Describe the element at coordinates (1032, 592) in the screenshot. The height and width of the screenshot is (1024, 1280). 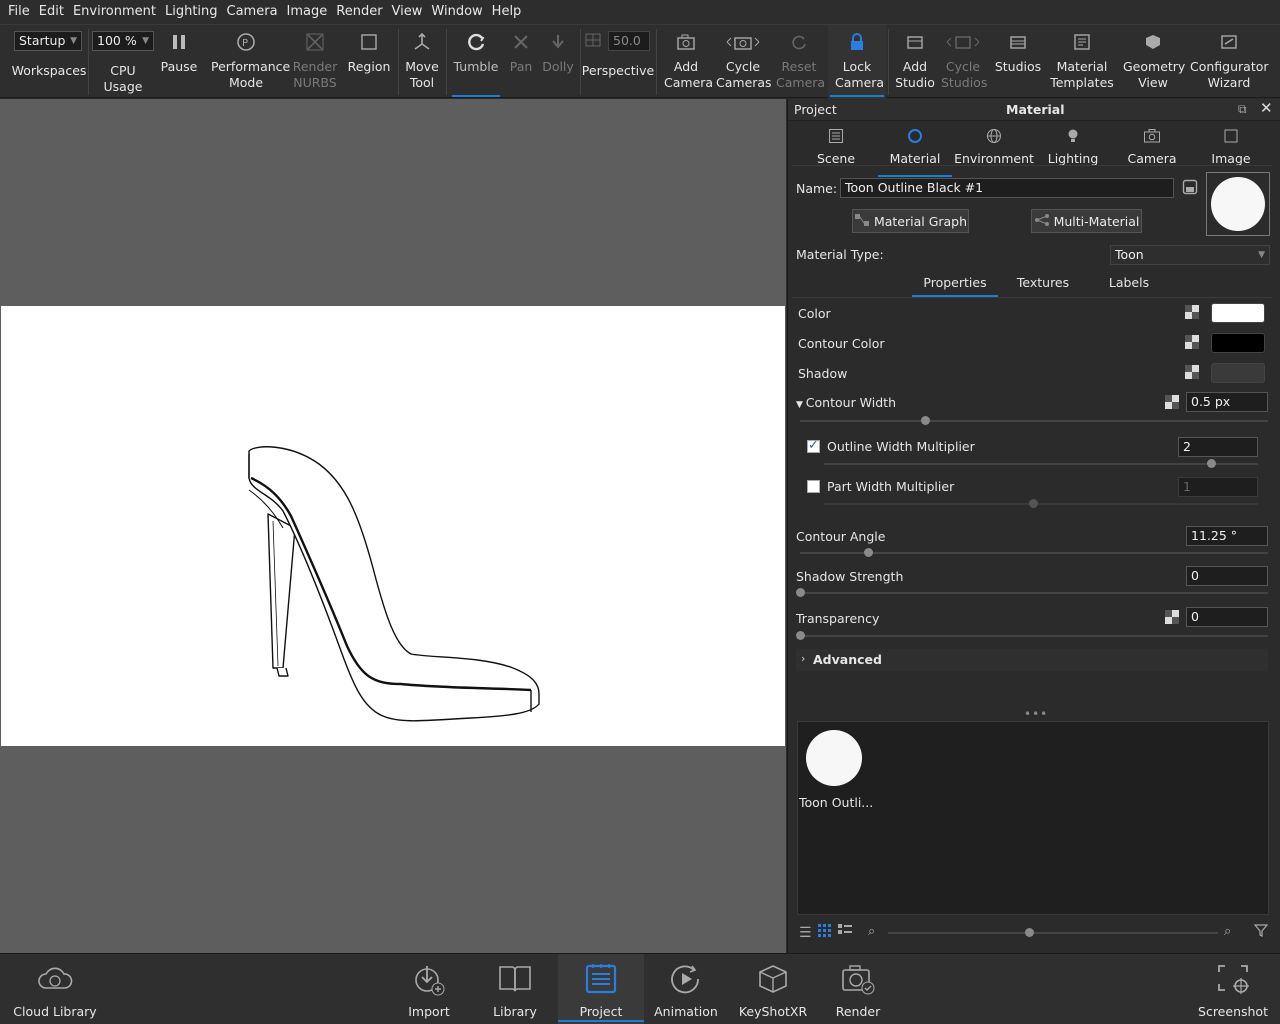
I see `shadow-strength-slider` at that location.